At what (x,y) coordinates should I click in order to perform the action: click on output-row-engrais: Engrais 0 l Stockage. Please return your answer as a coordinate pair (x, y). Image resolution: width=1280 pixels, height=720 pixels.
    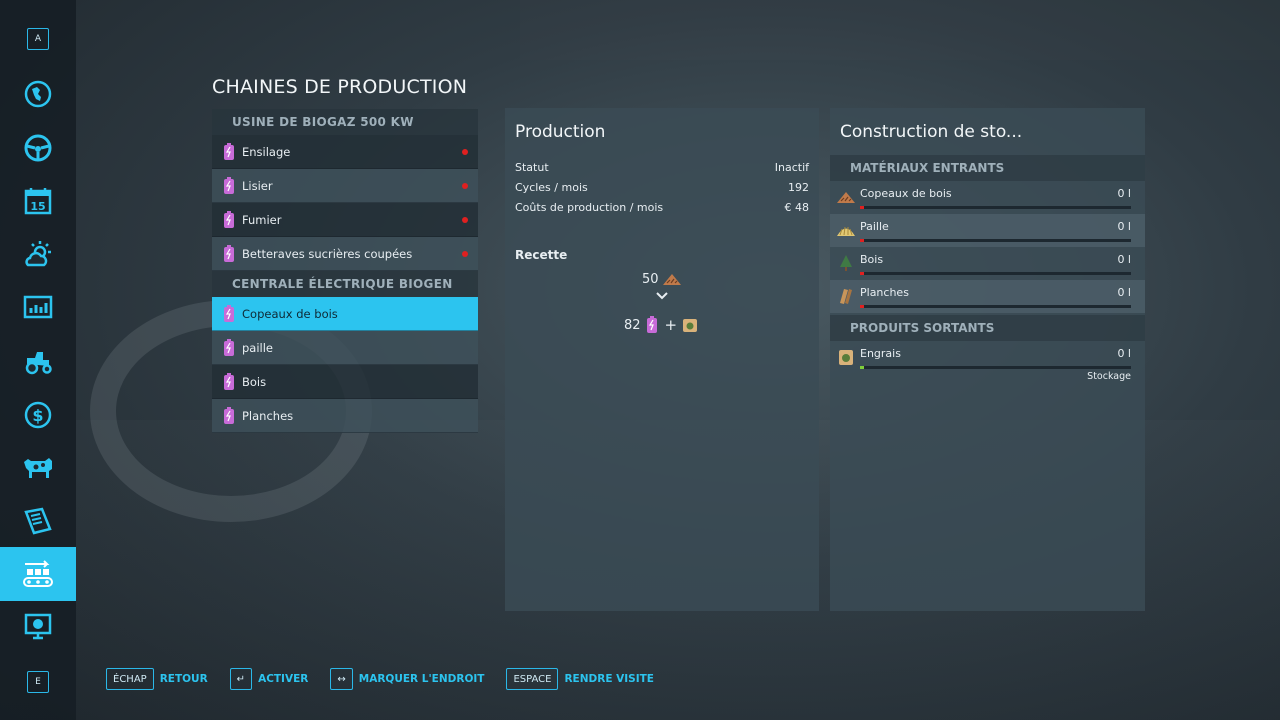
    Looking at the image, I should click on (987, 365).